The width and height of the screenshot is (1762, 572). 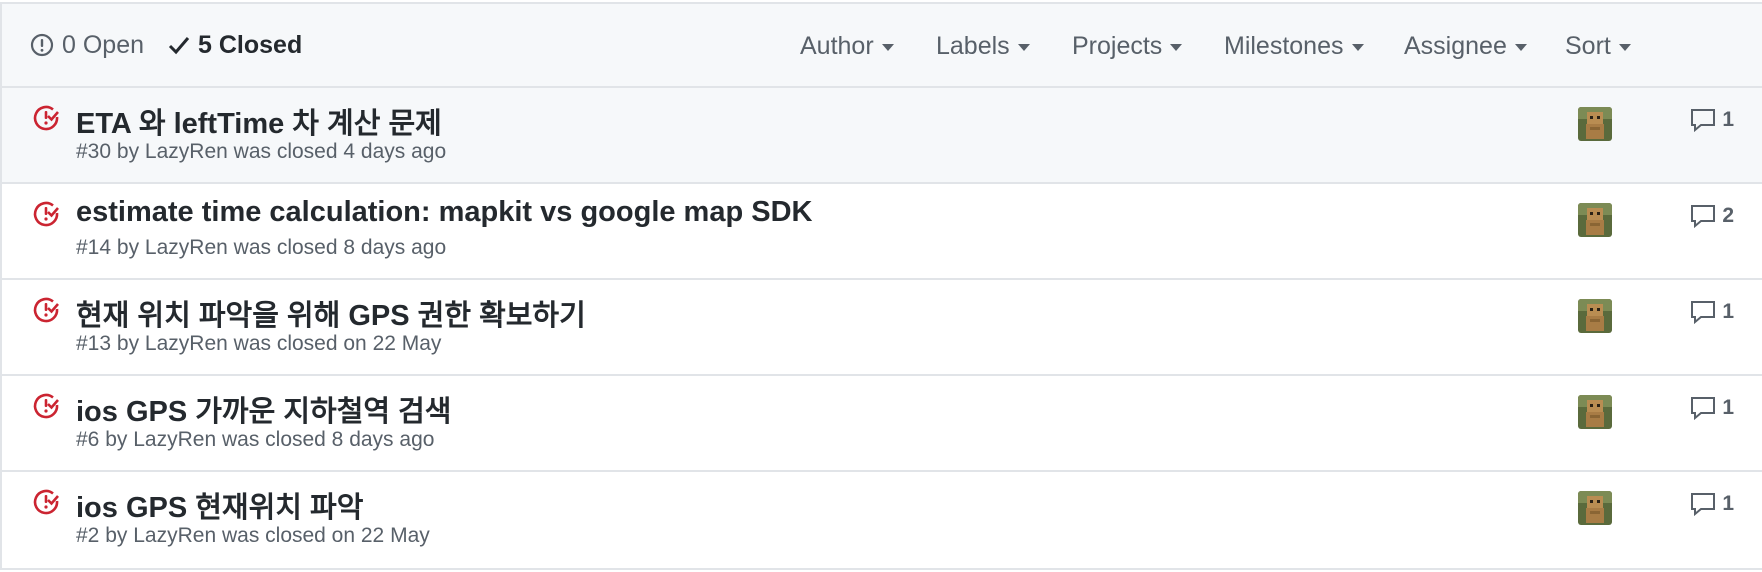 I want to click on labels-filter: Labels, so click(x=983, y=46).